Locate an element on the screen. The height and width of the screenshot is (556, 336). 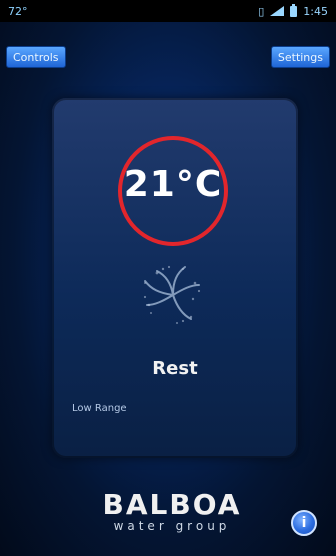
brand-name: BALBOA is located at coordinates (172, 504).